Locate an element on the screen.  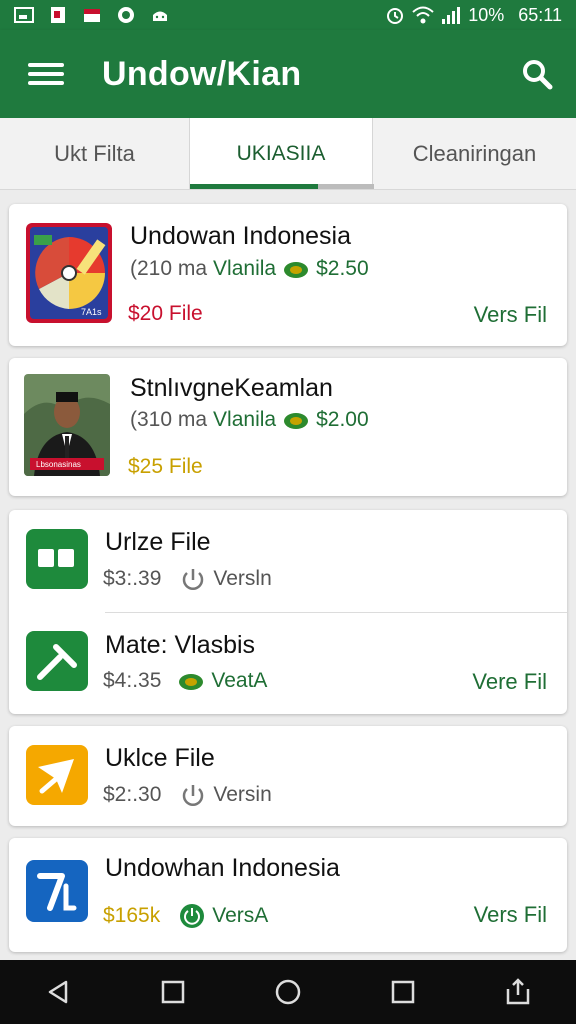
item-meta: $3:.39 Versln is located at coordinates (187, 579).